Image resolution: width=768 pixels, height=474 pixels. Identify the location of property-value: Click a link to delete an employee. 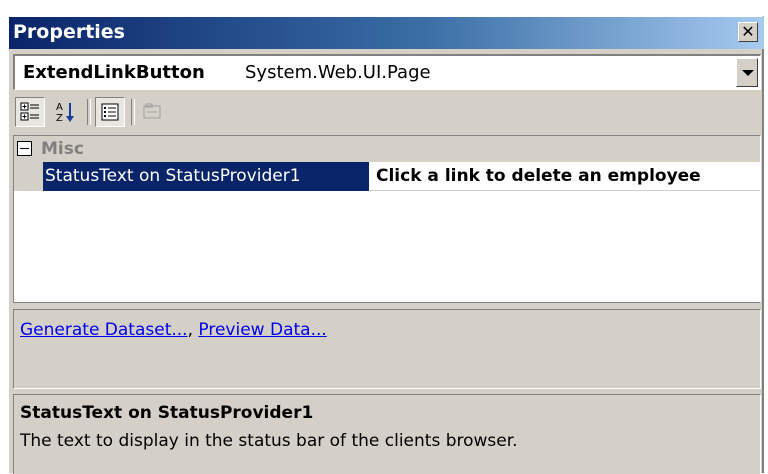
(565, 176).